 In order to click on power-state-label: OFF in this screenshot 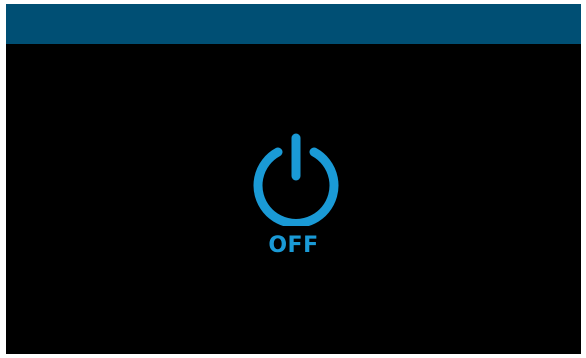, I will do `click(293, 245)`.